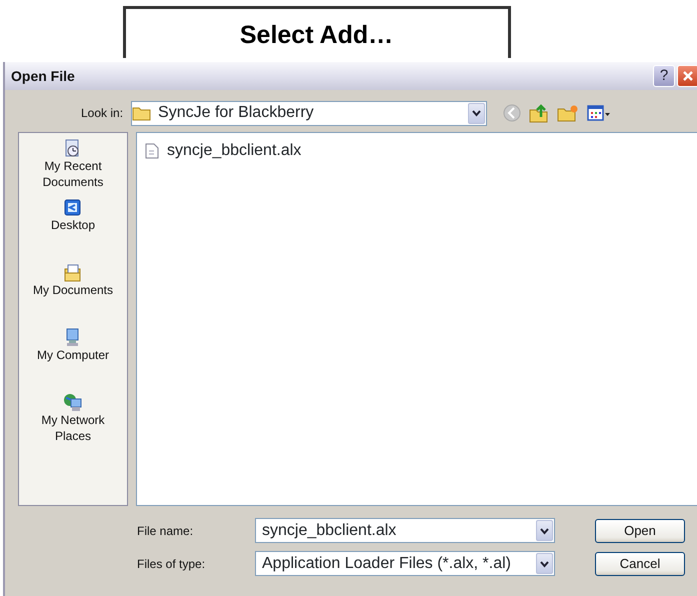  I want to click on view-menu-icon, so click(599, 113).